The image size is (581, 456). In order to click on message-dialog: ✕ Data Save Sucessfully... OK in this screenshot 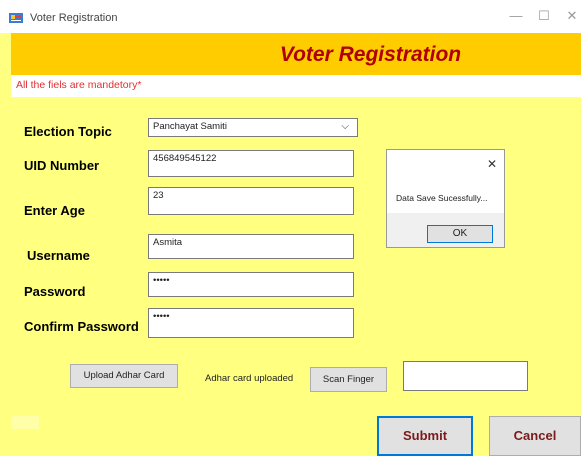, I will do `click(445, 198)`.